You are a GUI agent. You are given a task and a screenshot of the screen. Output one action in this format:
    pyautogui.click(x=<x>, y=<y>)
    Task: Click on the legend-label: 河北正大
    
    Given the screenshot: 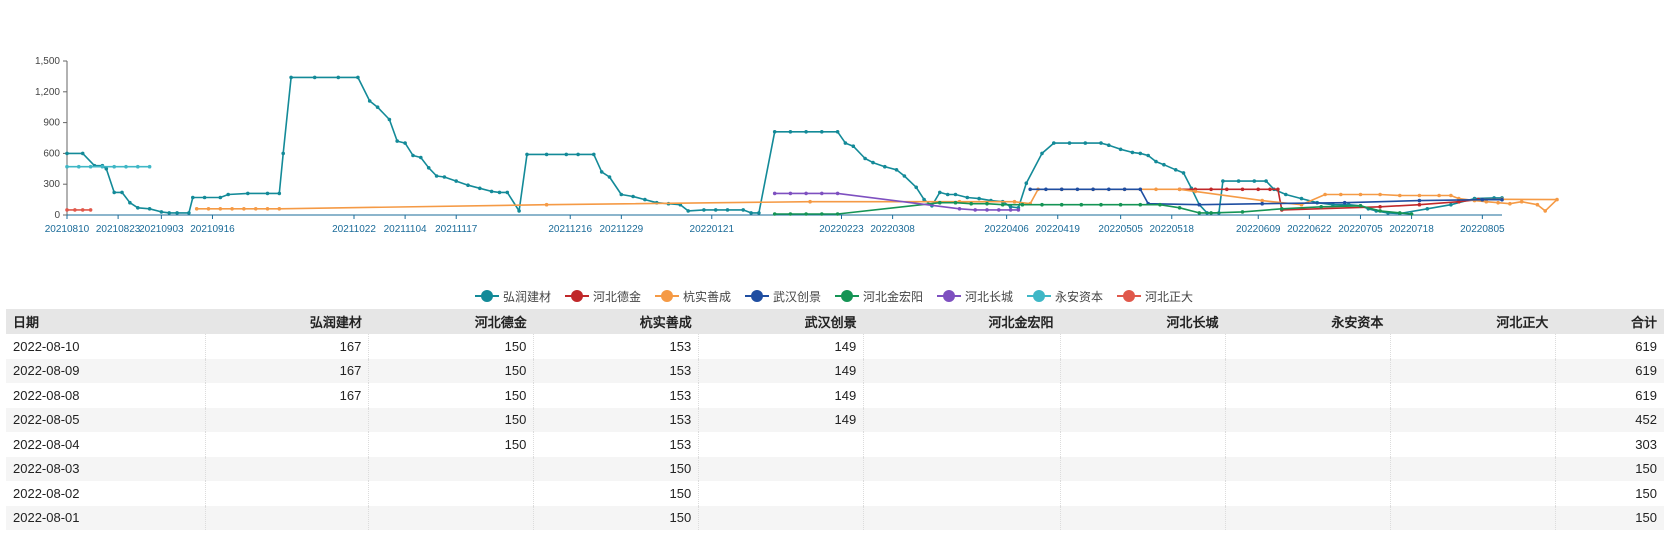 What is the action you would take?
    pyautogui.click(x=1169, y=296)
    